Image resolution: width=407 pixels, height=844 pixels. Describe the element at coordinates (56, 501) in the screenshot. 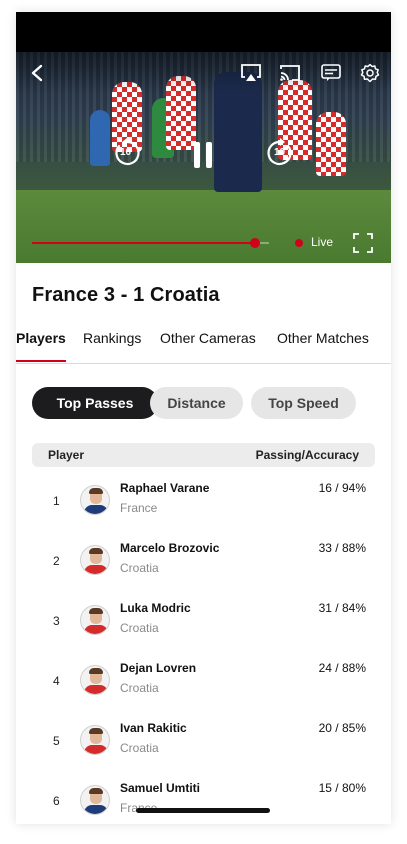

I see `player-rank: 1` at that location.